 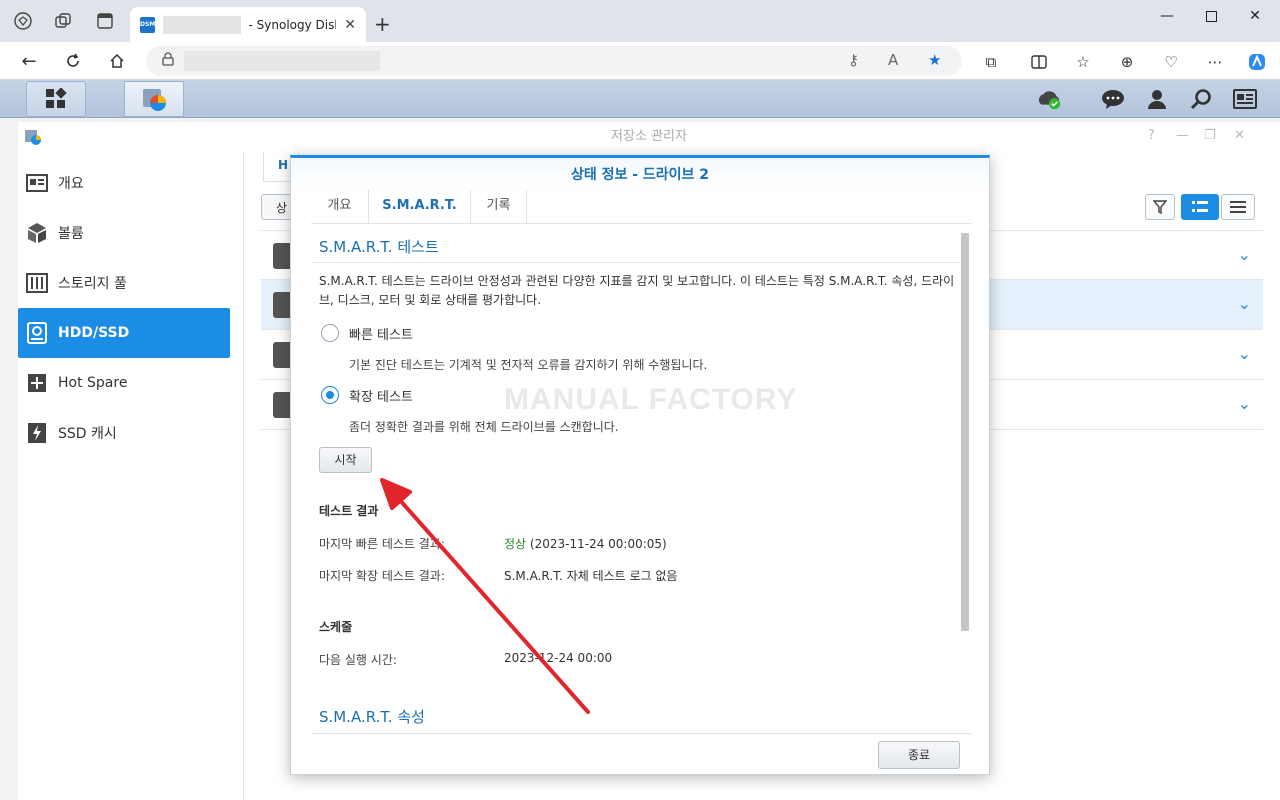 What do you see at coordinates (528, 365) in the screenshot?
I see `quick-test-description: 기본 진단 테스트는 기계적 및 전자적 오류를 감지하기 위해 수행됩니다.` at bounding box center [528, 365].